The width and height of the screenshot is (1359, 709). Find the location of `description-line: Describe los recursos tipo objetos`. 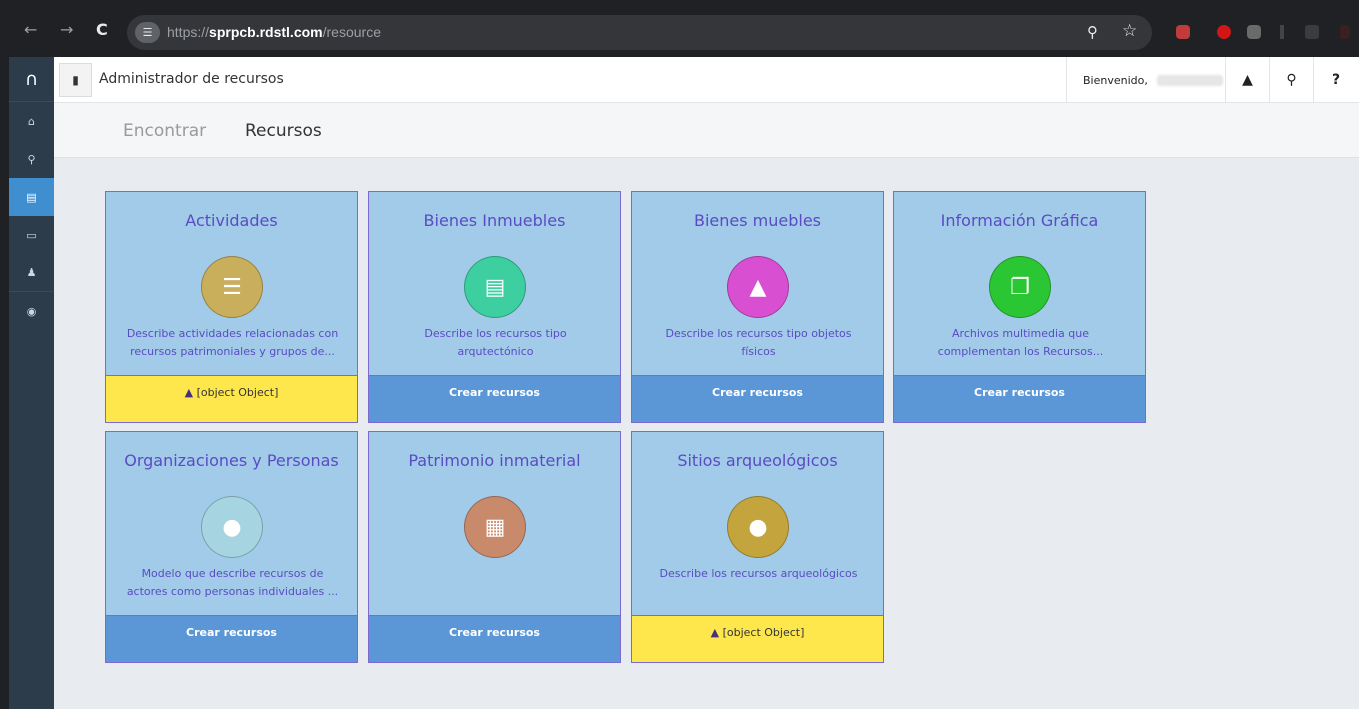

description-line: Describe los recursos tipo objetos is located at coordinates (758, 333).